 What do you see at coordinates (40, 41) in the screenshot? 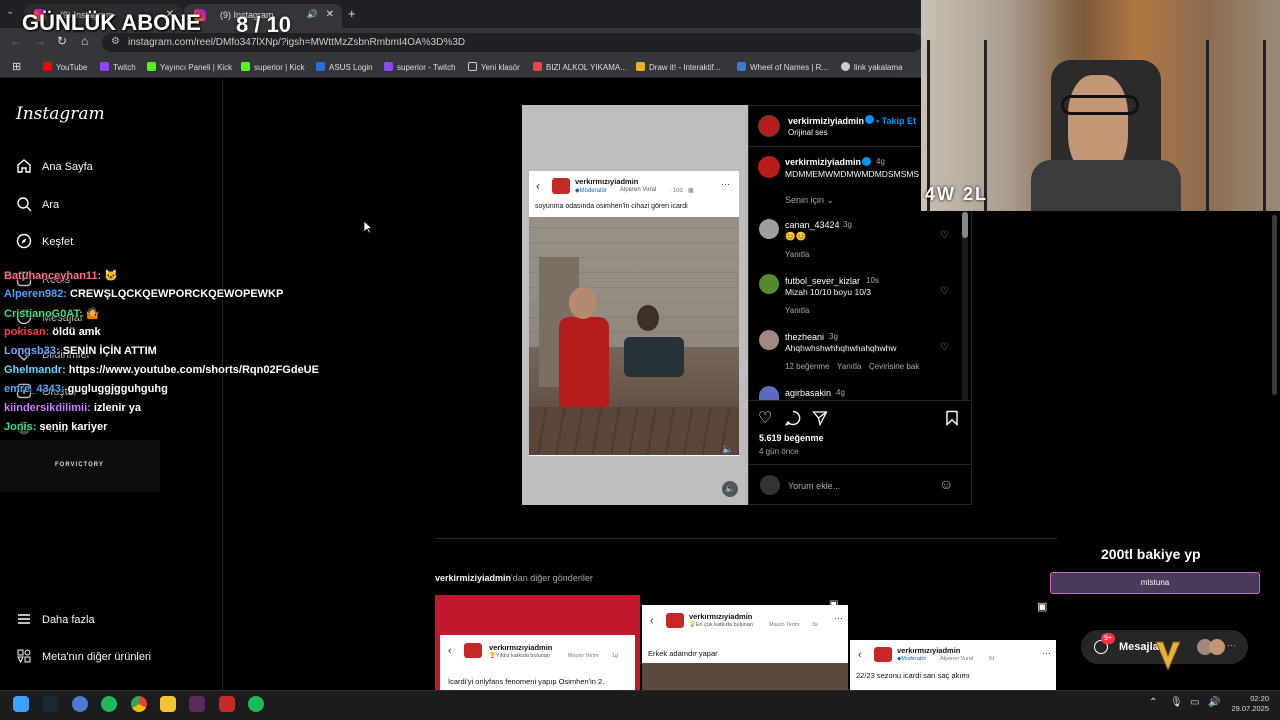
I see `forward-icon: →` at bounding box center [40, 41].